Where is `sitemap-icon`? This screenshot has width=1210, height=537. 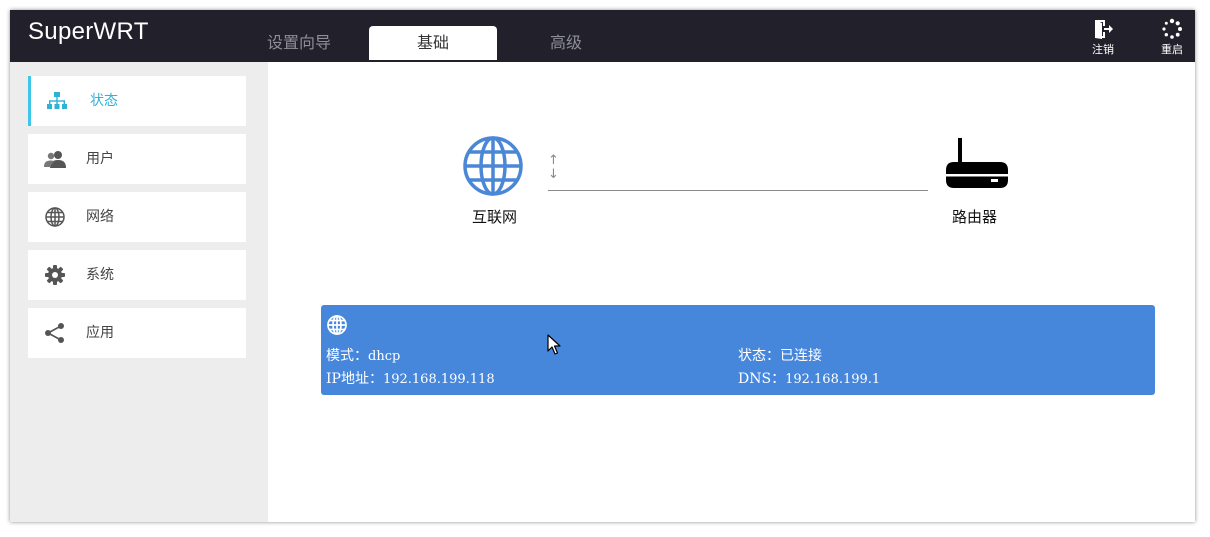
sitemap-icon is located at coordinates (57, 100).